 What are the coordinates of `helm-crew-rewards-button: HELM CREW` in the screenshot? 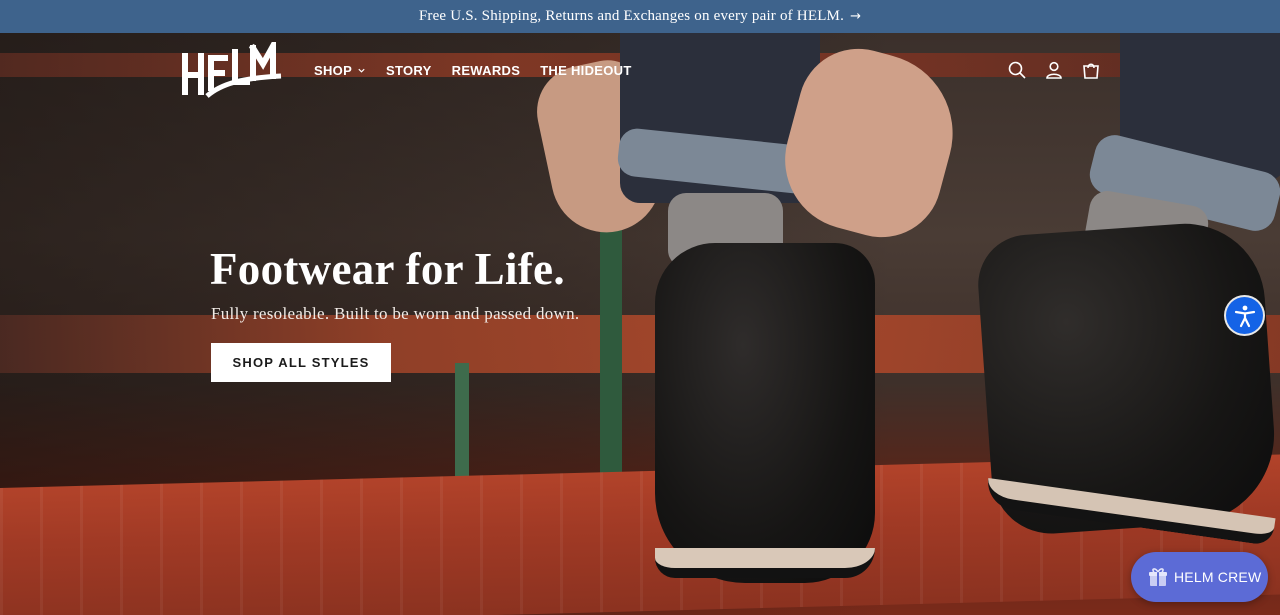 It's located at (1199, 577).